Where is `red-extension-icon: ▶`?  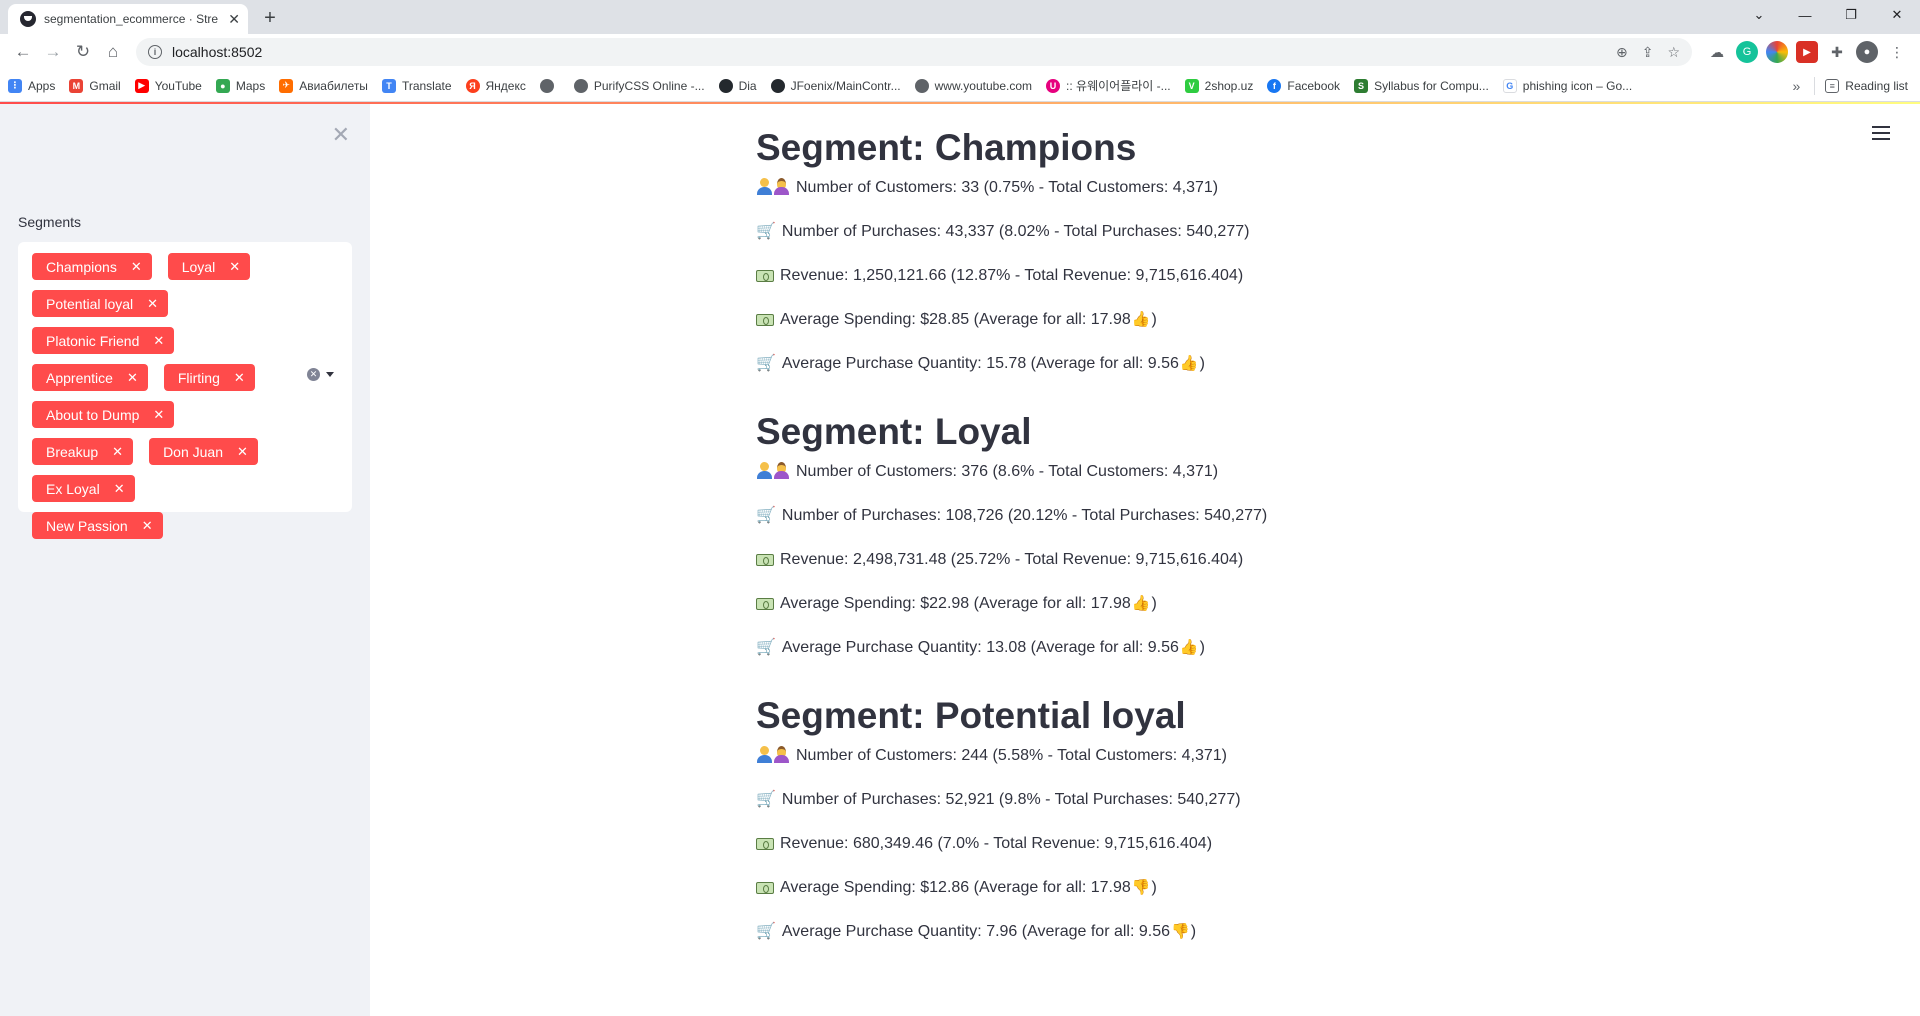 red-extension-icon: ▶ is located at coordinates (1807, 52).